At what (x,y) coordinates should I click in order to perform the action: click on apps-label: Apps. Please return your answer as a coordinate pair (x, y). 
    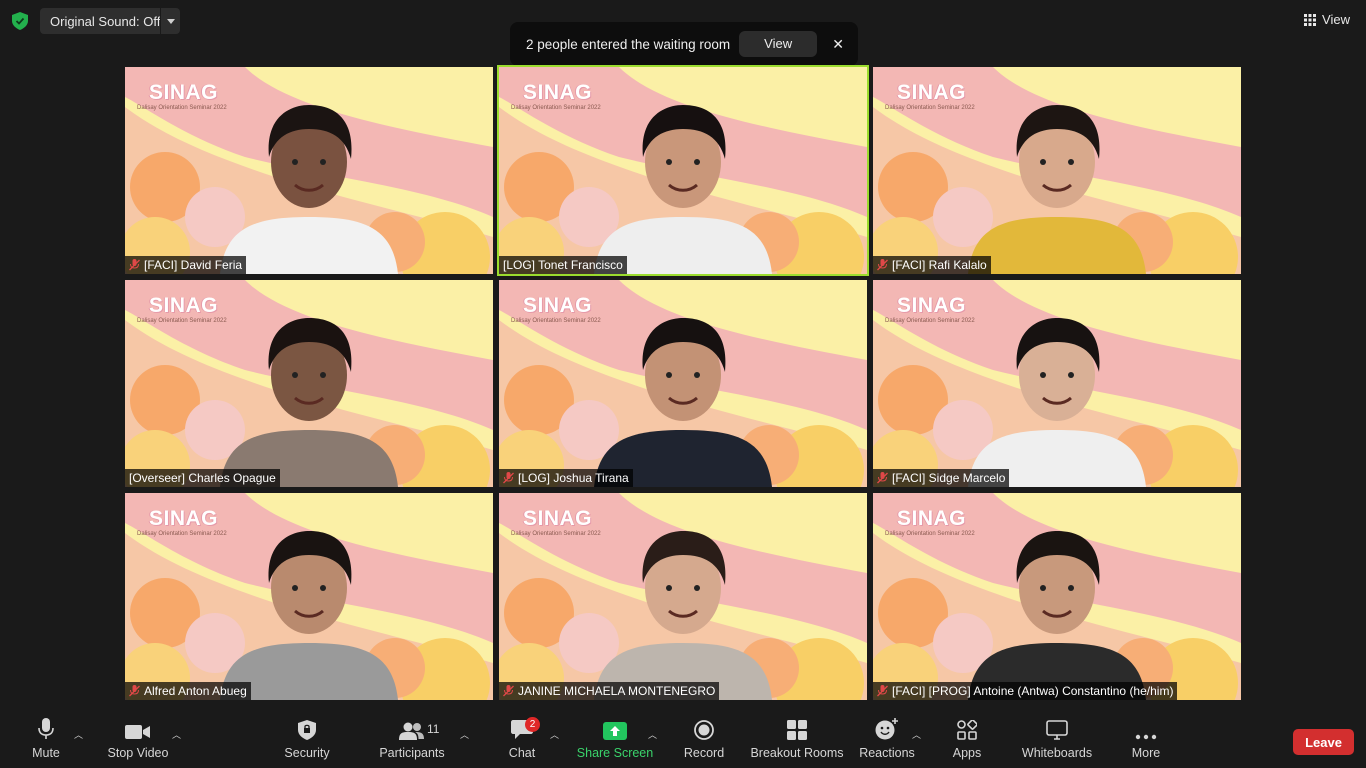
    Looking at the image, I should click on (967, 753).